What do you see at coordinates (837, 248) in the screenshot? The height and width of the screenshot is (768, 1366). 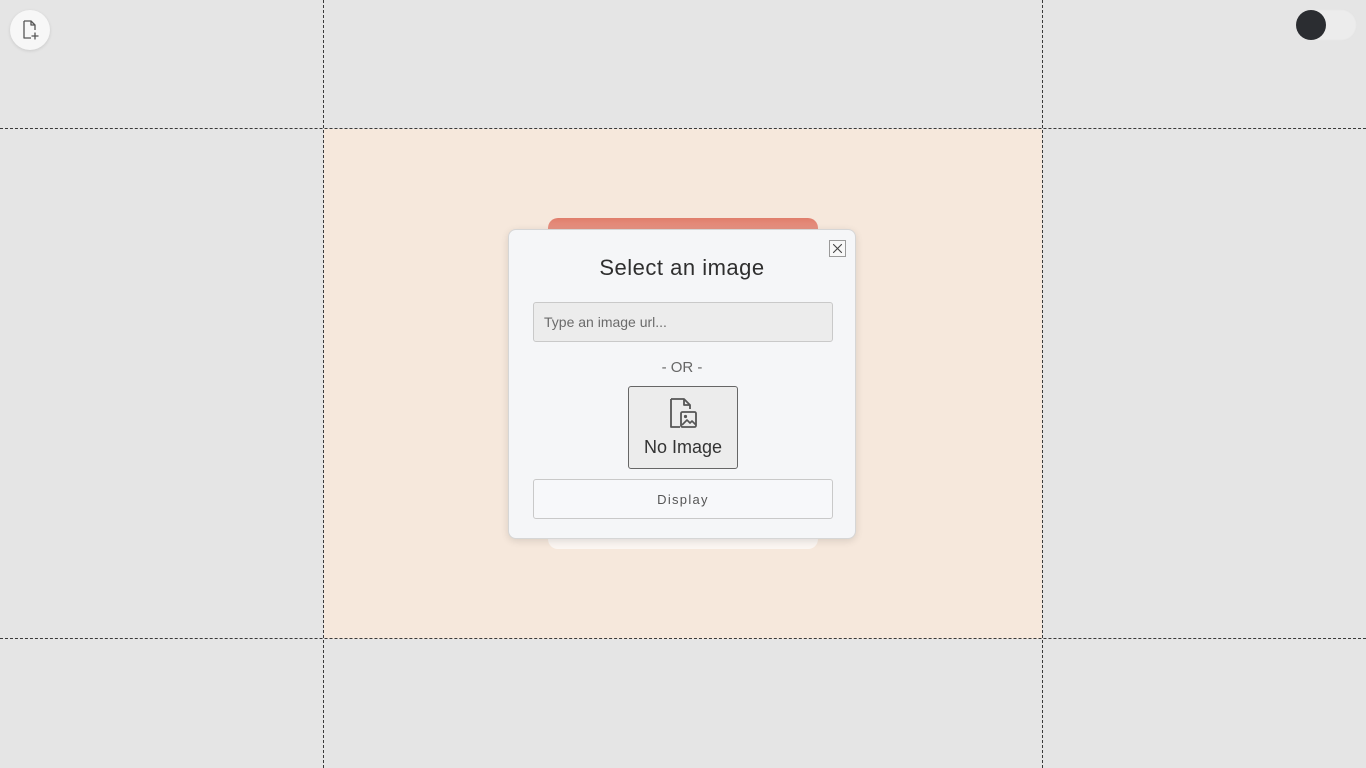 I see `close-icon` at bounding box center [837, 248].